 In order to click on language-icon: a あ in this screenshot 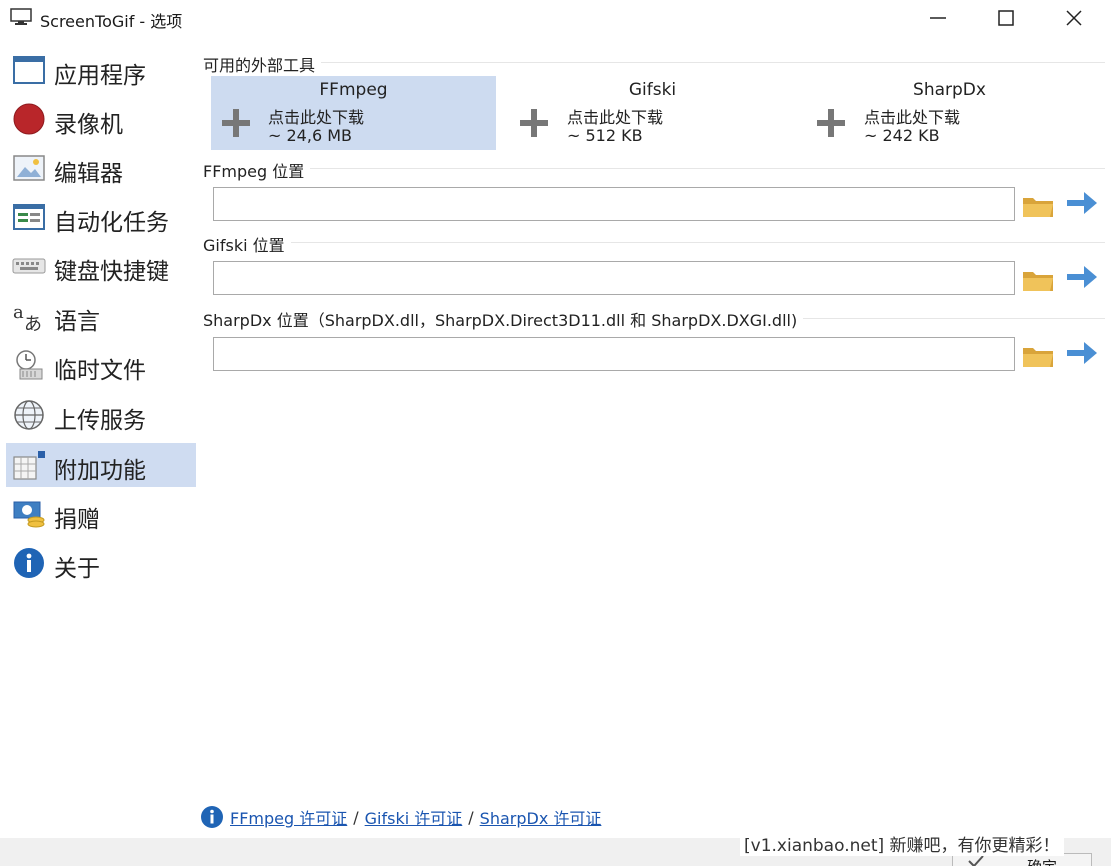, I will do `click(27, 317)`.